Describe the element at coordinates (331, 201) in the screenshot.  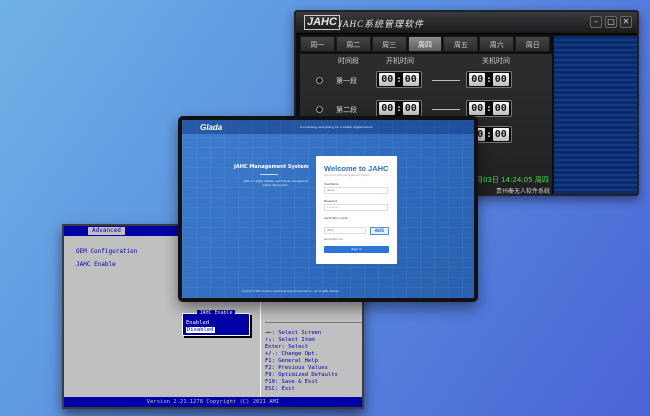
I see `password-label: Password` at that location.